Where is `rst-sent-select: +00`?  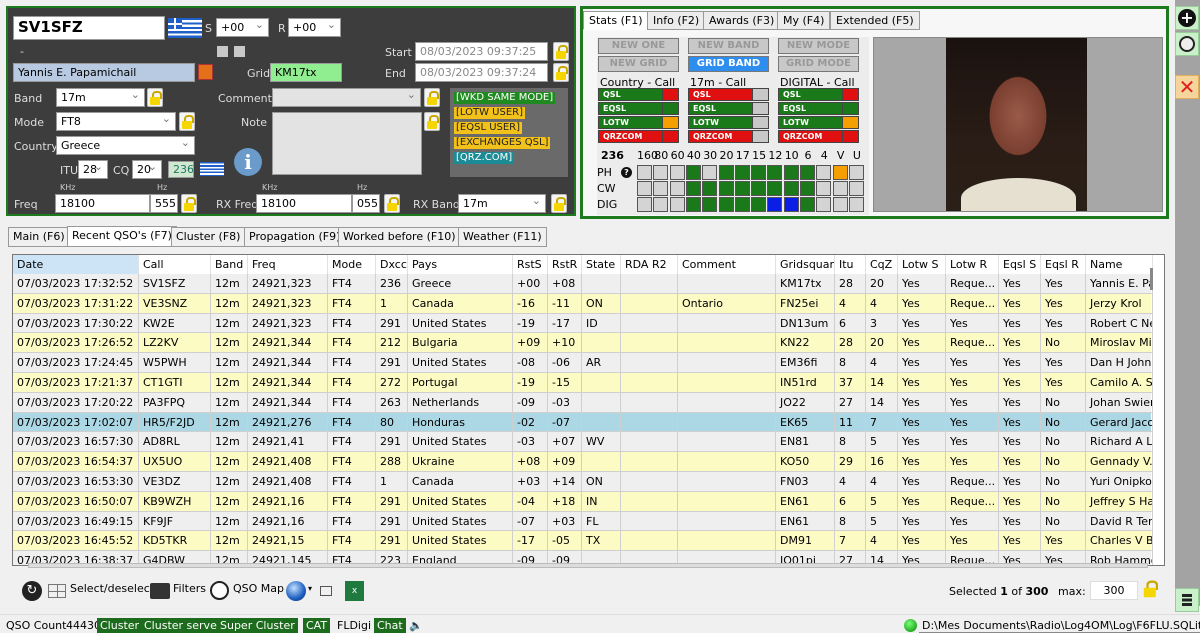 rst-sent-select: +00 is located at coordinates (242, 27).